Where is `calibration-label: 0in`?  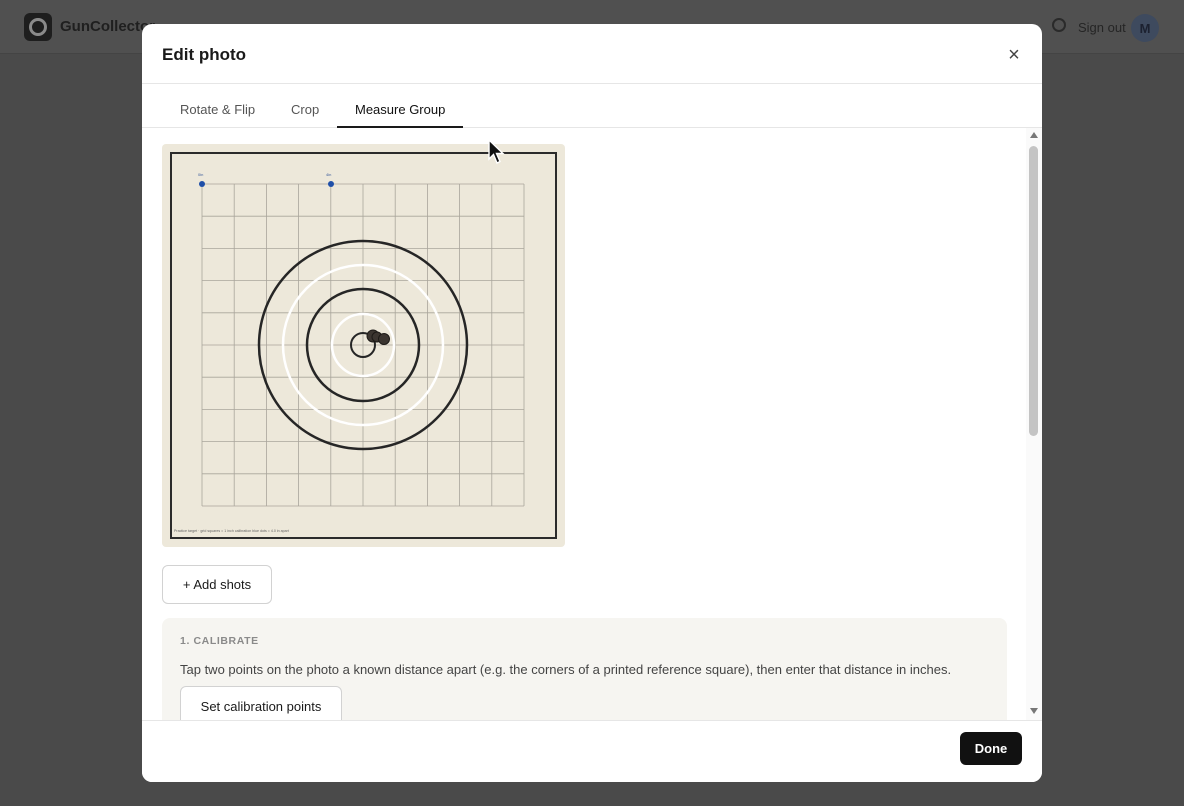
calibration-label: 0in is located at coordinates (200, 174).